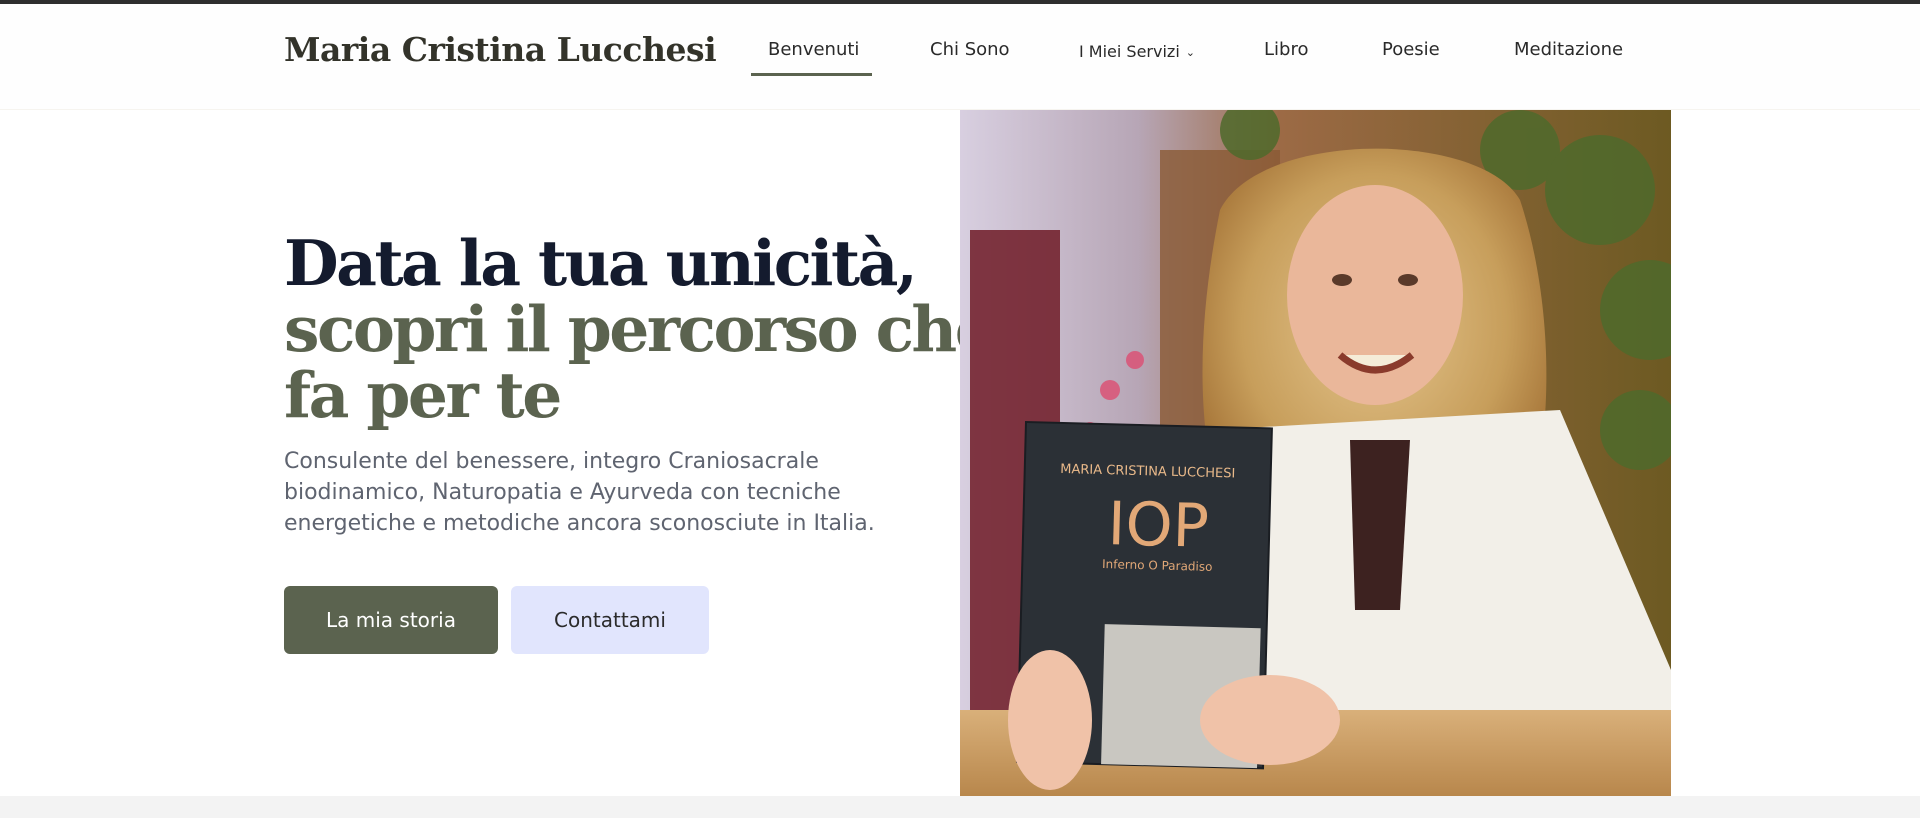 Image resolution: width=1920 pixels, height=818 pixels. Describe the element at coordinates (811, 74) in the screenshot. I see `nav-active-indicator` at that location.